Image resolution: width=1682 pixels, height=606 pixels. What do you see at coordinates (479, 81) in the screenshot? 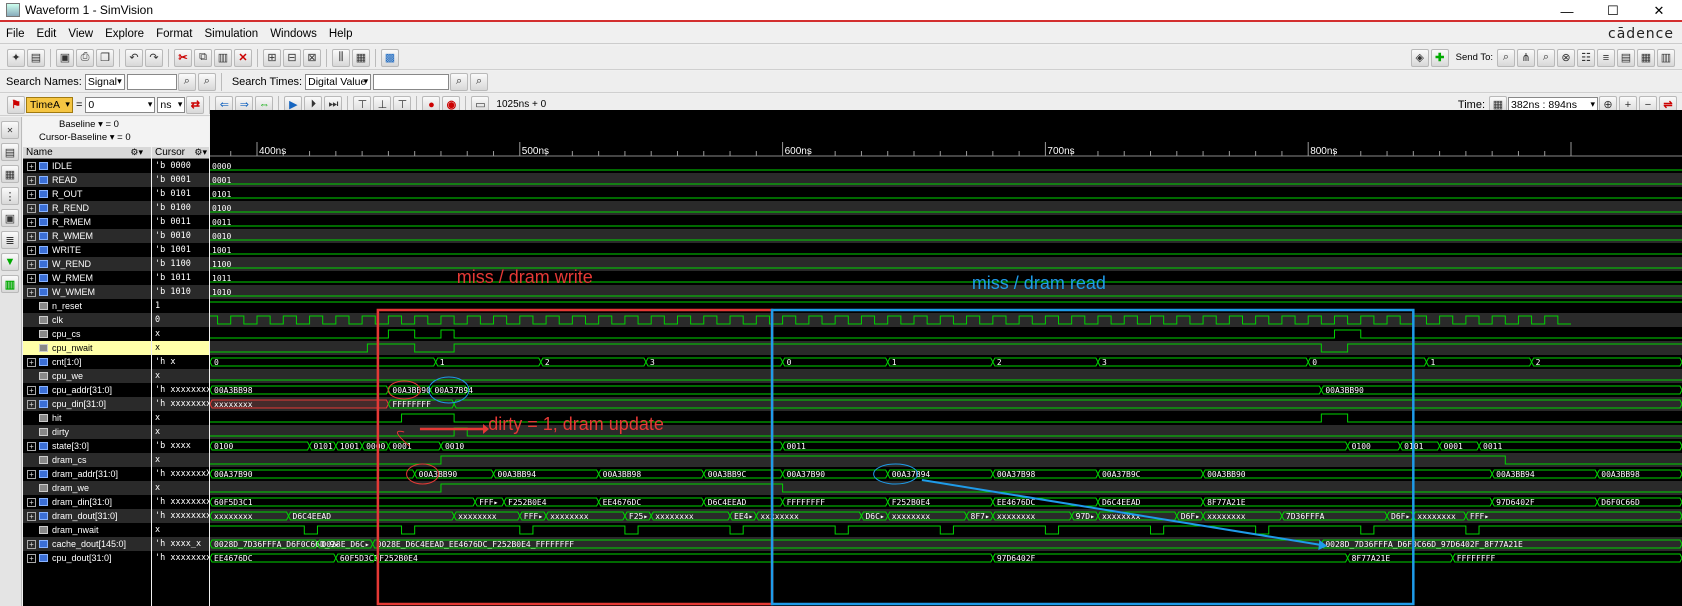
I see `search-times-next-icon: ⌕` at bounding box center [479, 81].